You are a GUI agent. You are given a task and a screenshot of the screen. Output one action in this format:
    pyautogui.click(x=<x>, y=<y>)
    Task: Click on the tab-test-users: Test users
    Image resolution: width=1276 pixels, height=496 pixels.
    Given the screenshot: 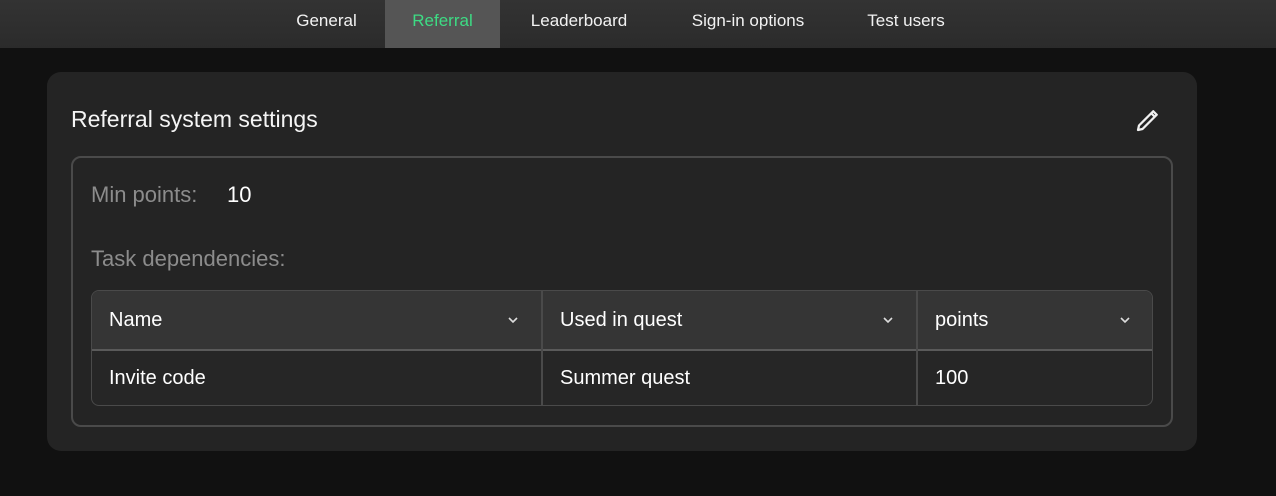 What is the action you would take?
    pyautogui.click(x=906, y=24)
    